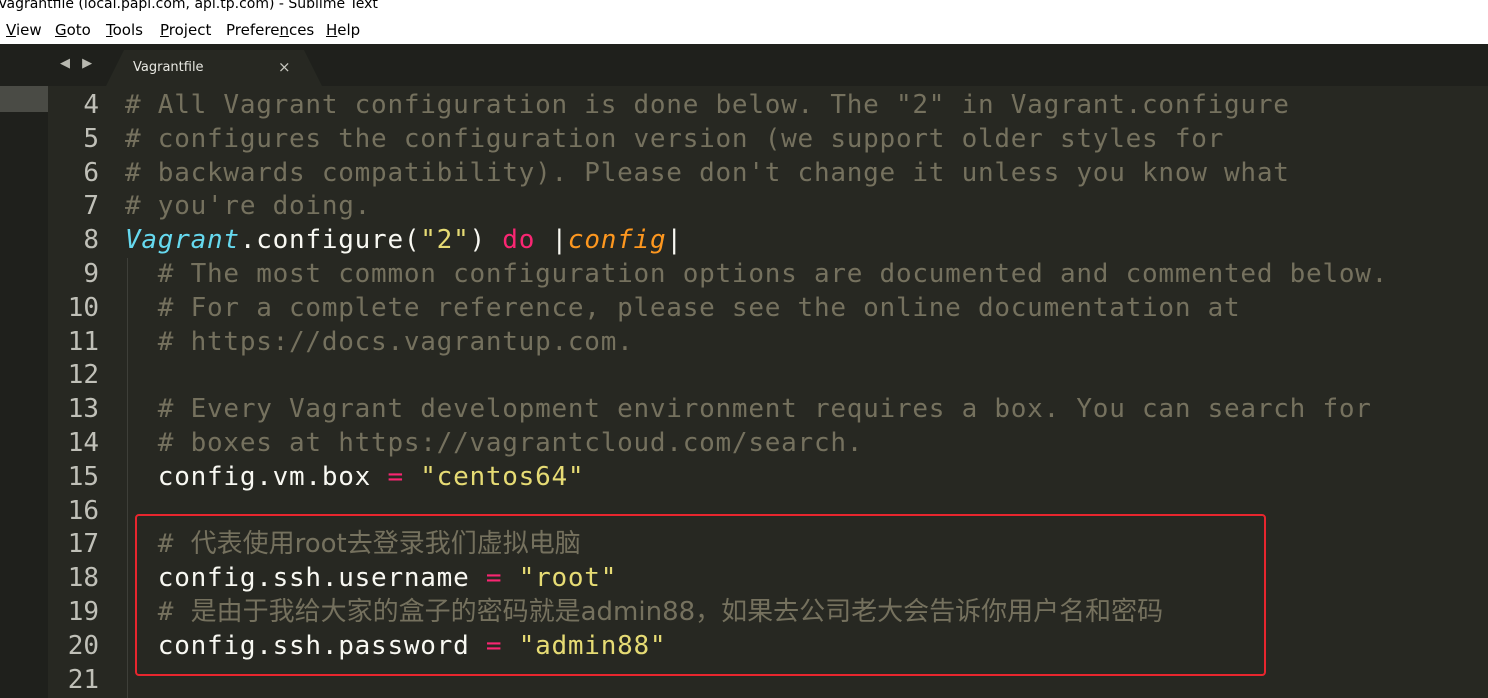 The image size is (1488, 698). What do you see at coordinates (83, 680) in the screenshot?
I see `line-number: 21` at bounding box center [83, 680].